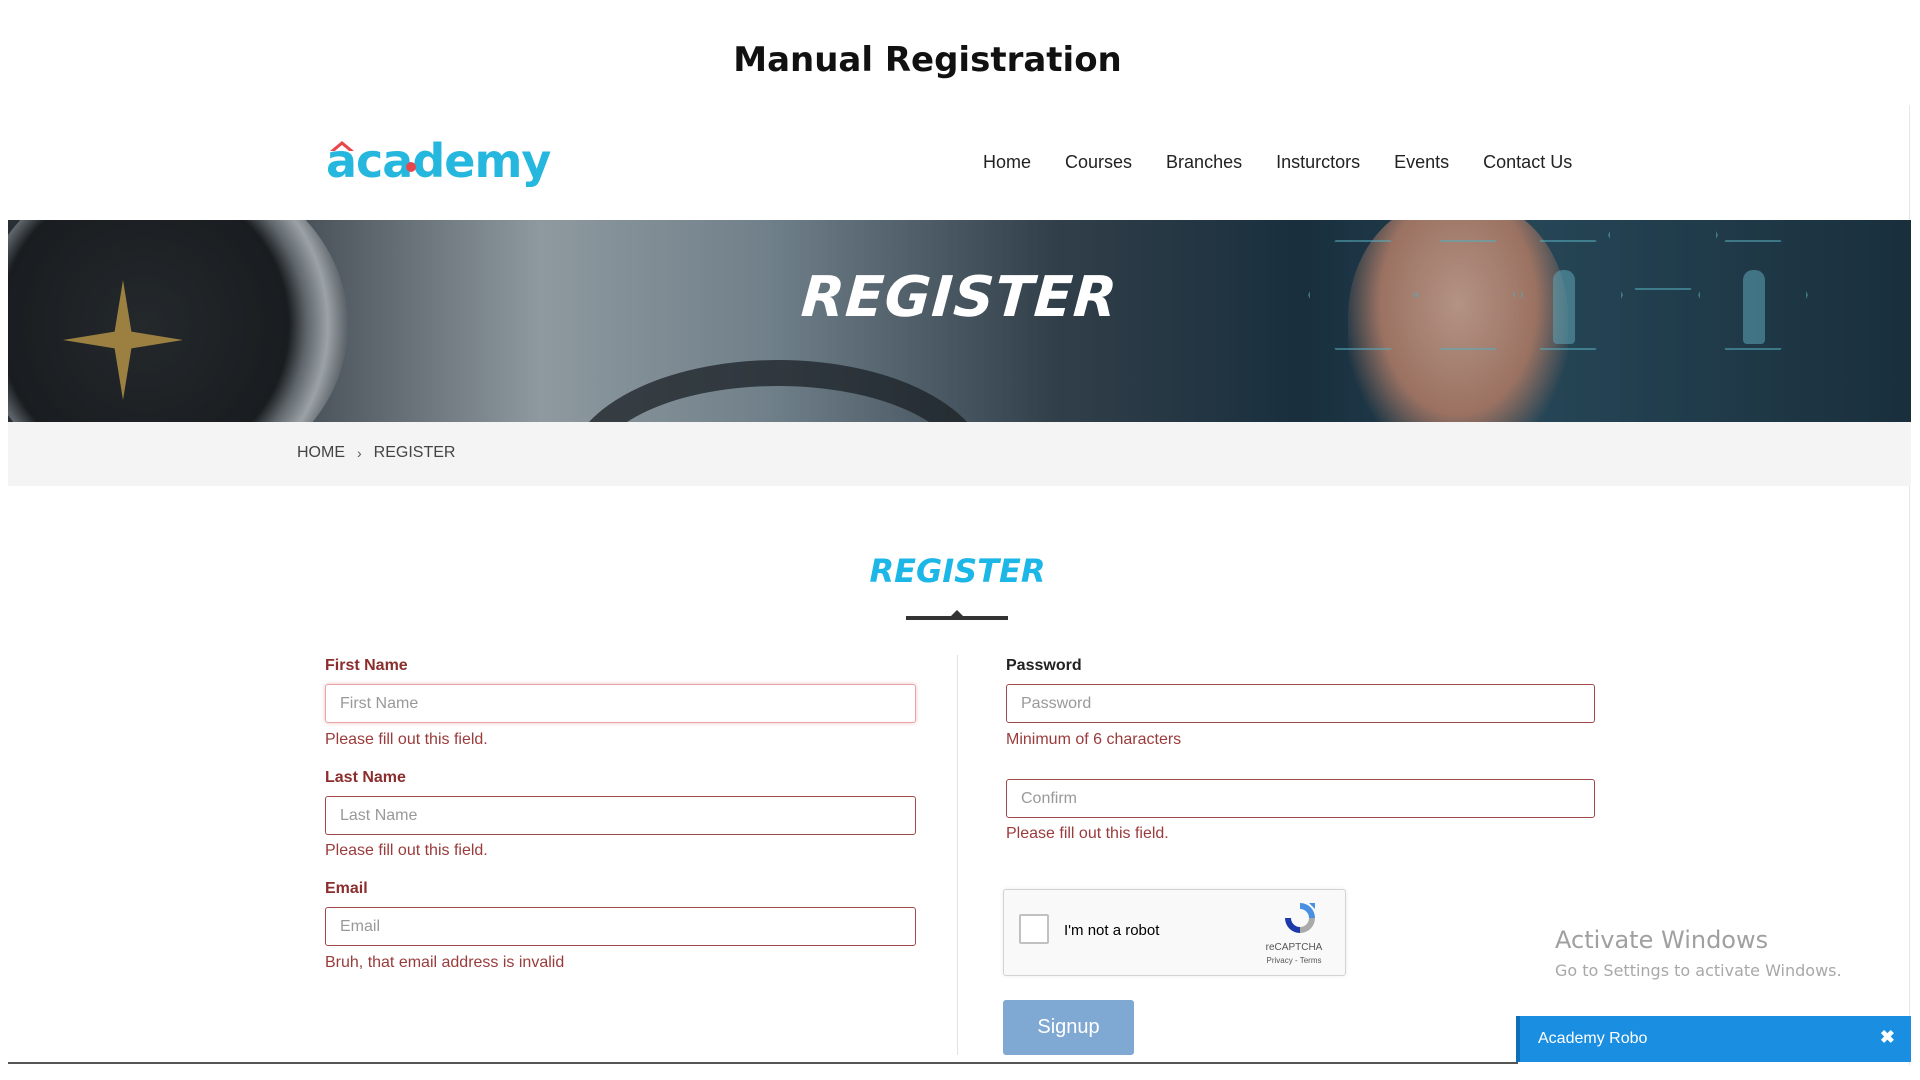 Image resolution: width=1920 pixels, height=1080 pixels. I want to click on password-input, so click(1300, 703).